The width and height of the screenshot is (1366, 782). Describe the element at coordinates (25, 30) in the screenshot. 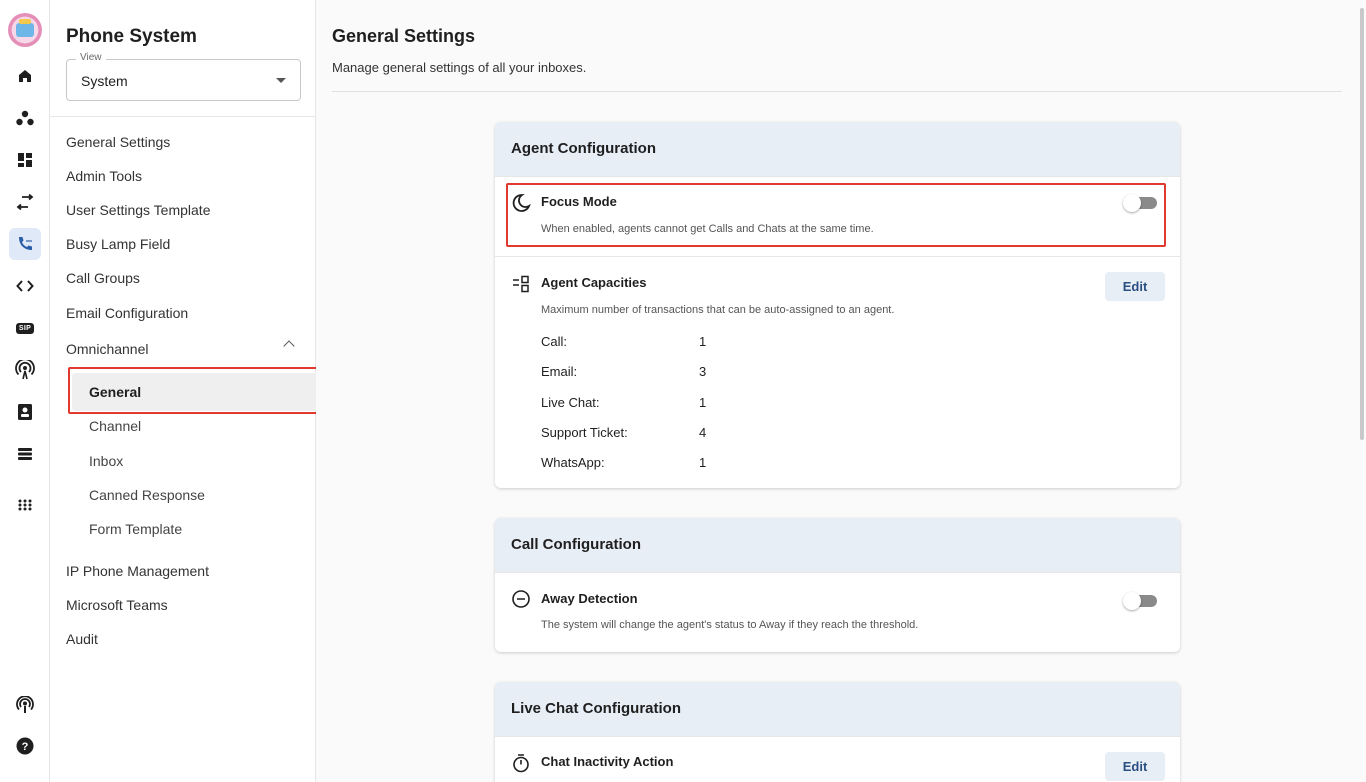

I see `avatar` at that location.